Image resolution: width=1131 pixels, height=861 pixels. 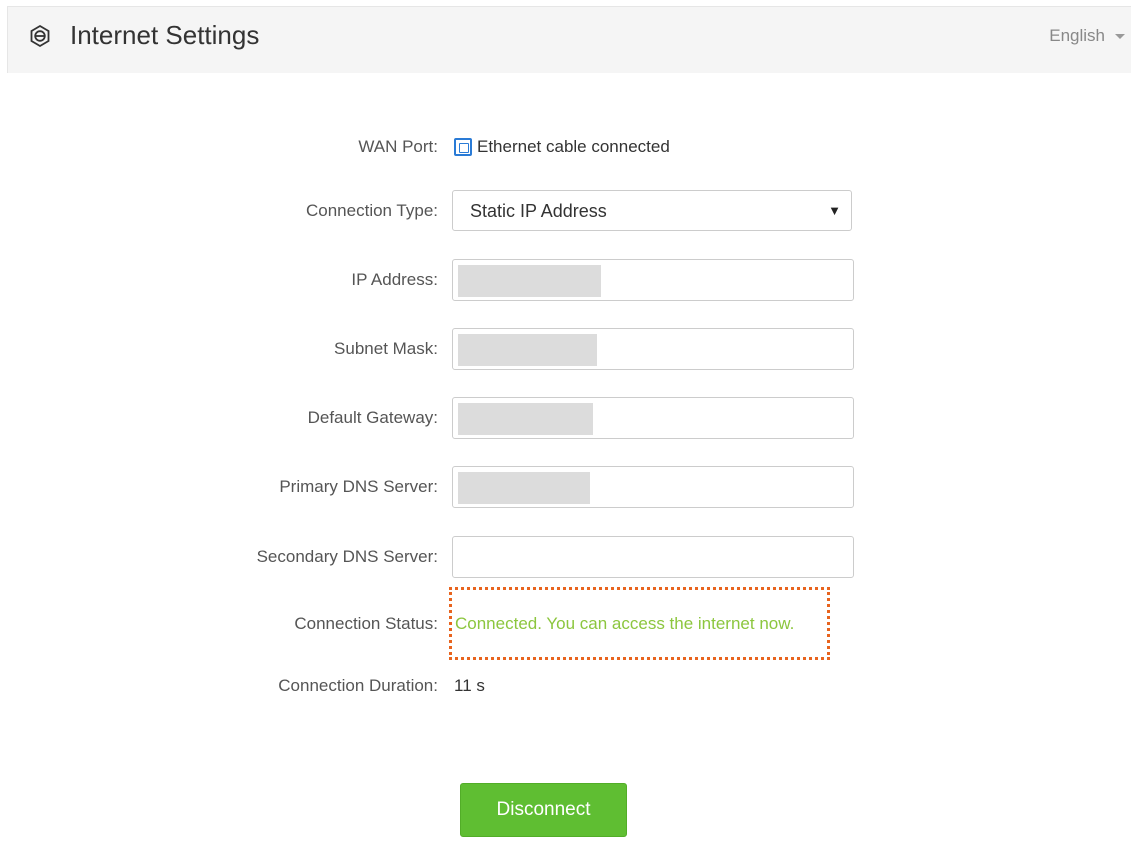 I want to click on default-gateway-row: Default Gateway:, so click(x=565, y=418).